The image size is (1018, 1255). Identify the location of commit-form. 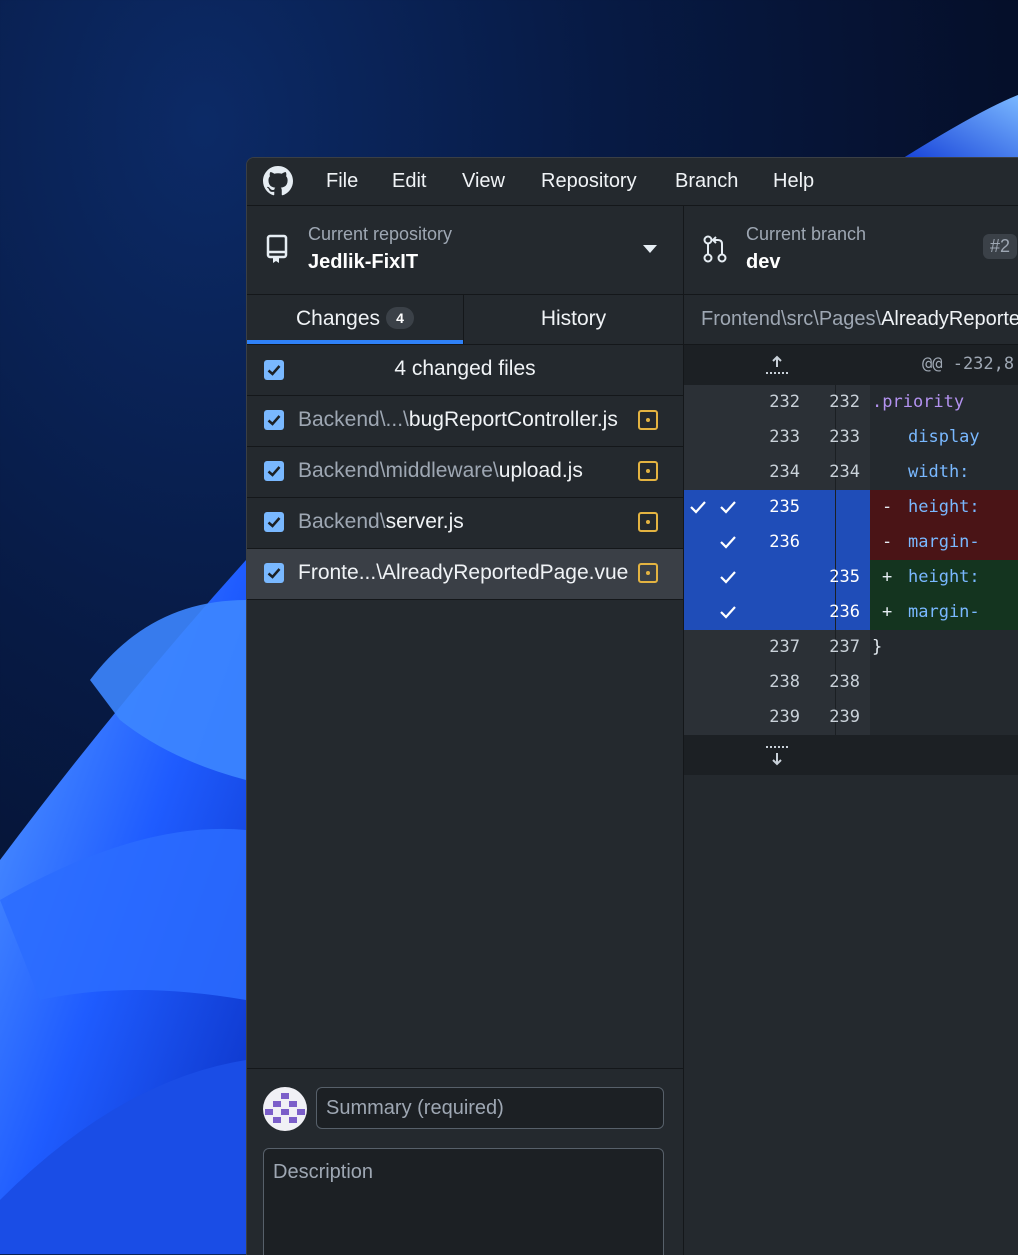
(465, 1161).